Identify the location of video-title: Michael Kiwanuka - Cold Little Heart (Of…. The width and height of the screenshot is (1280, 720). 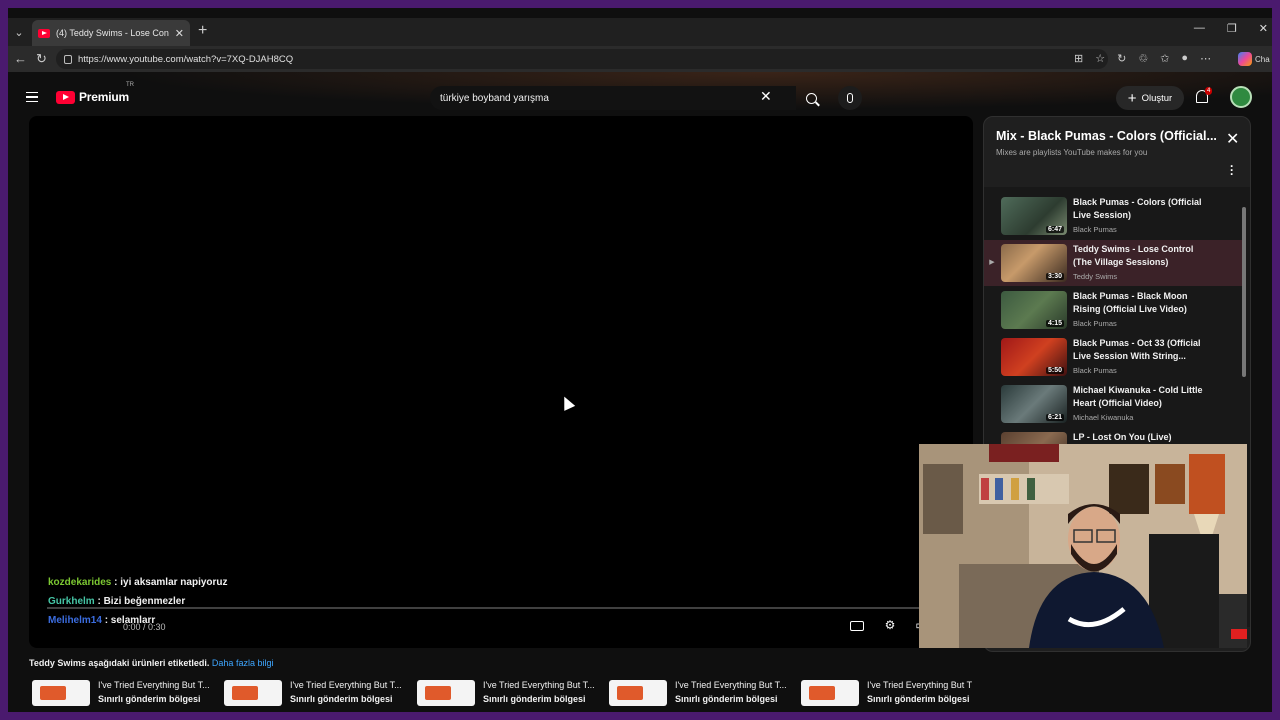
(1138, 396).